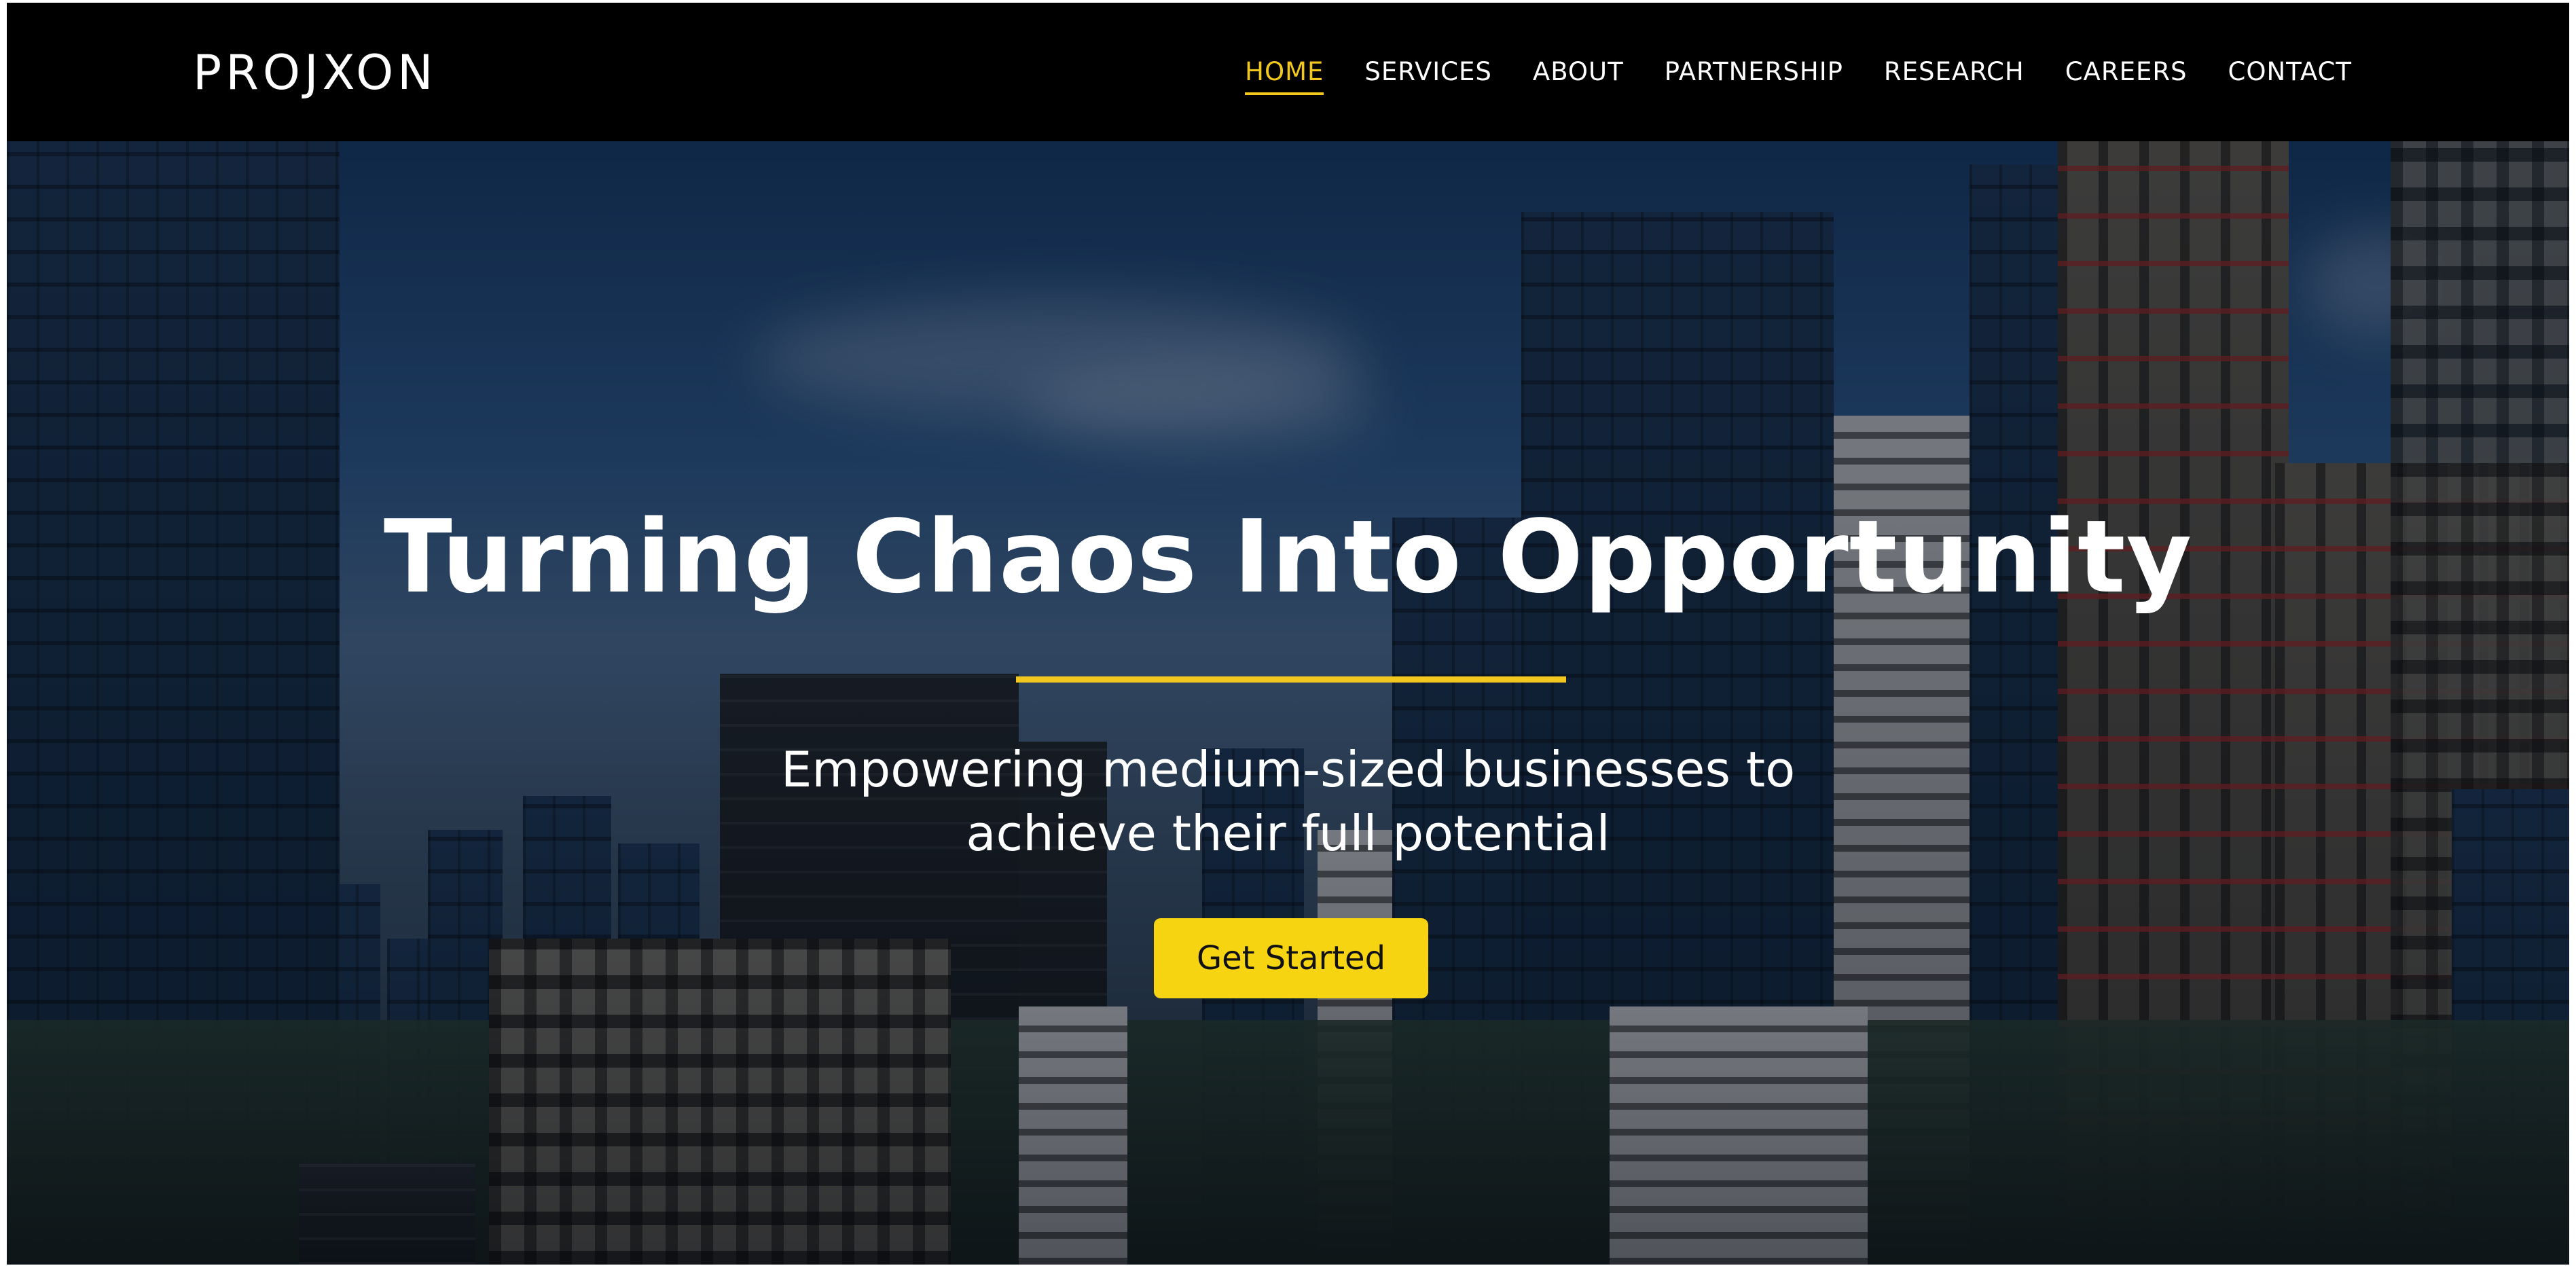 The image size is (2576, 1270). I want to click on nav-item-services: SERVICES, so click(1427, 76).